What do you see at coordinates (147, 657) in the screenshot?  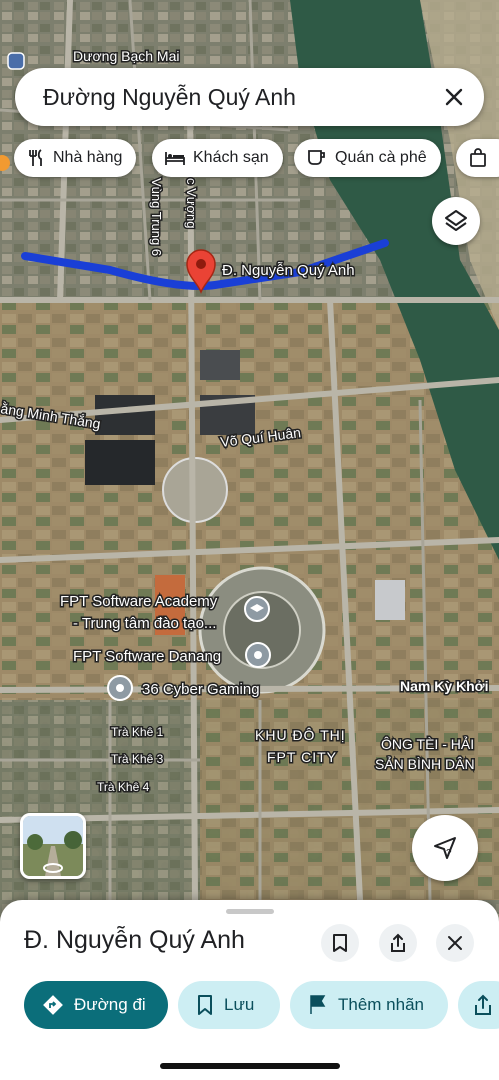 I see `poi-label-fpt-danang: FPT Software Danang` at bounding box center [147, 657].